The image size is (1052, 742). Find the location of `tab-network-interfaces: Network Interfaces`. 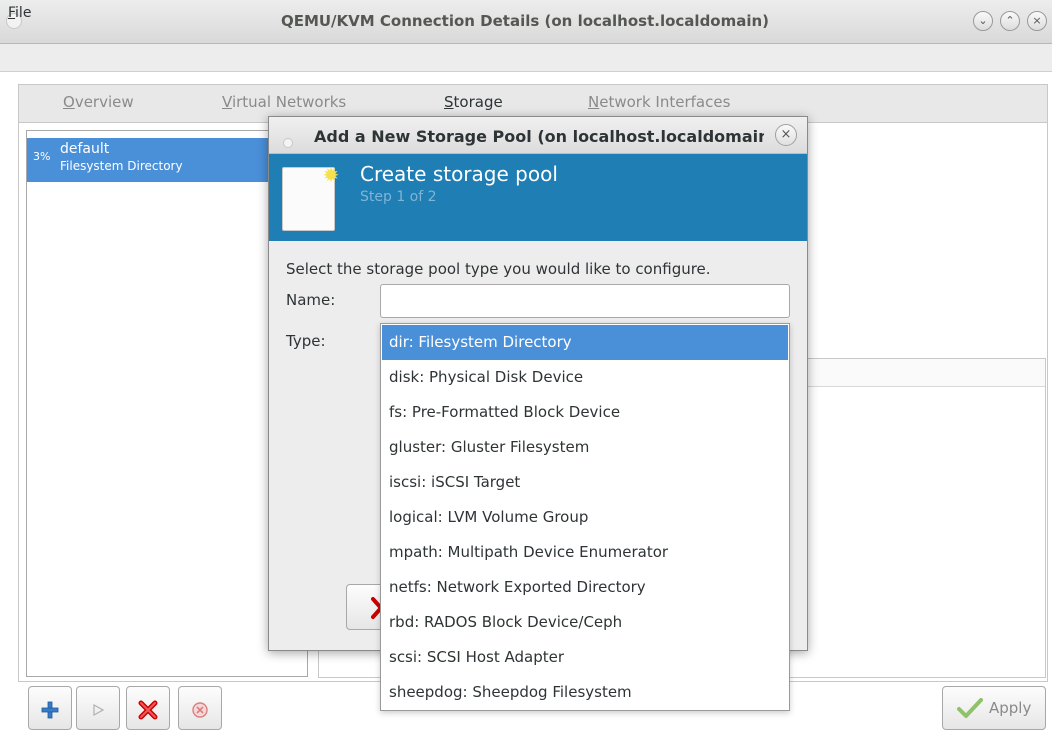

tab-network-interfaces: Network Interfaces is located at coordinates (659, 102).